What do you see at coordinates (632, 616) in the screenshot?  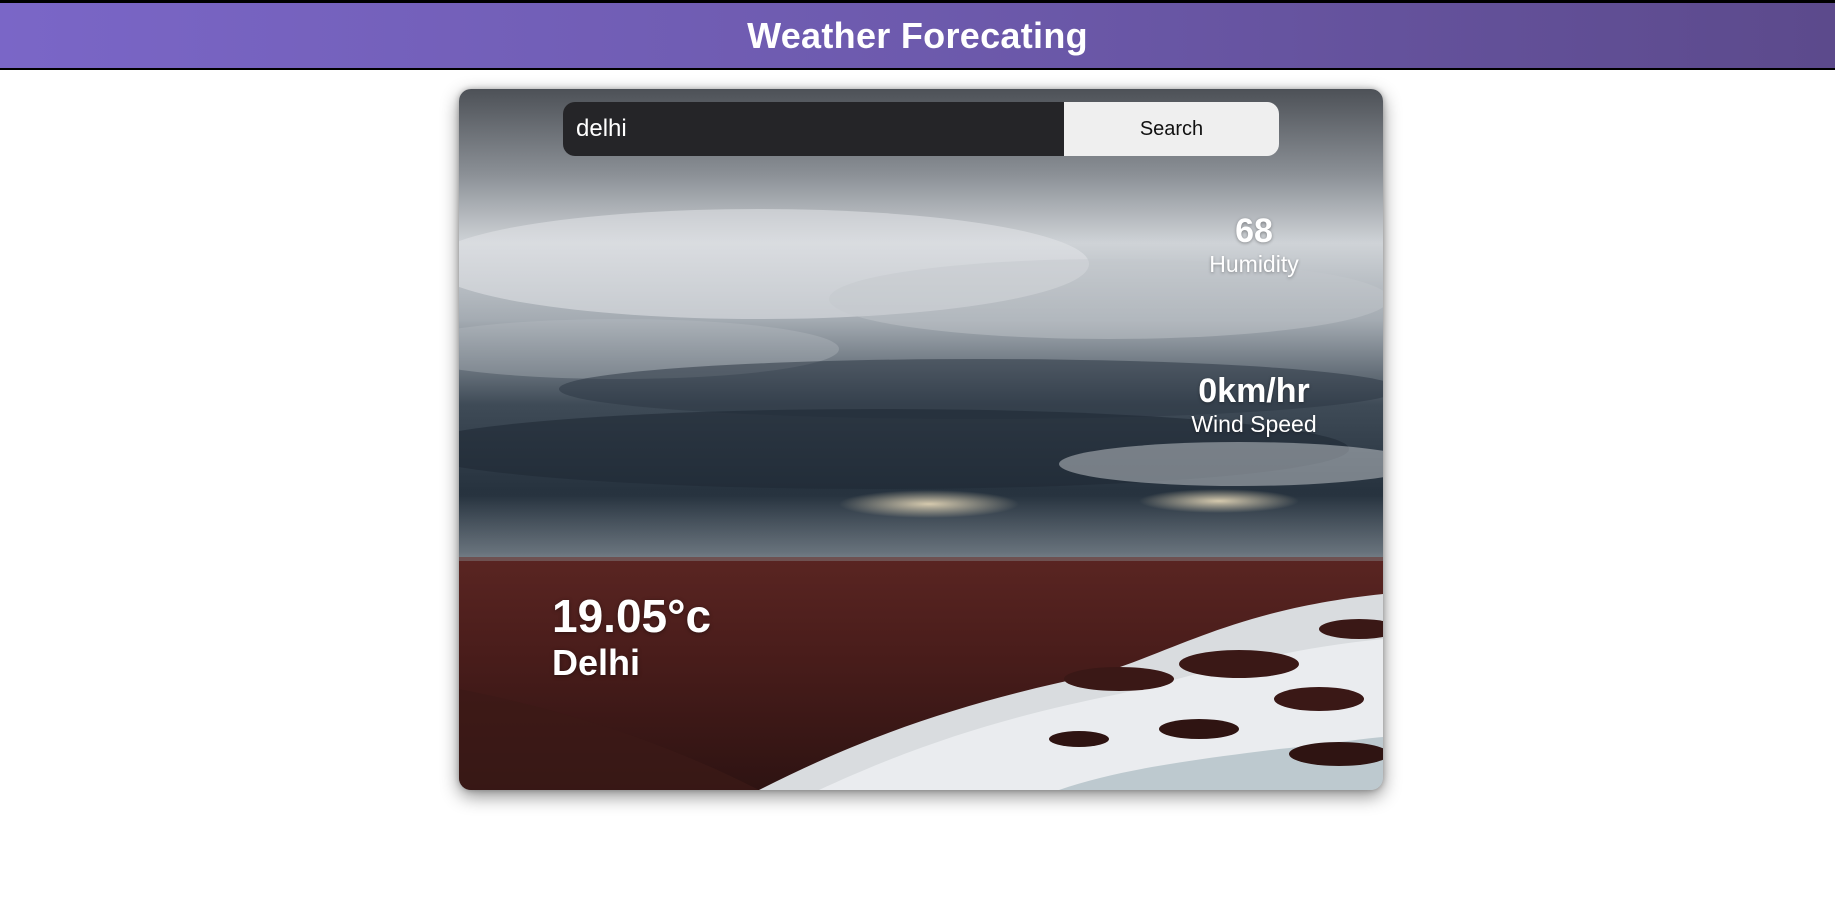 I see `temperature-value: 19.05°c` at bounding box center [632, 616].